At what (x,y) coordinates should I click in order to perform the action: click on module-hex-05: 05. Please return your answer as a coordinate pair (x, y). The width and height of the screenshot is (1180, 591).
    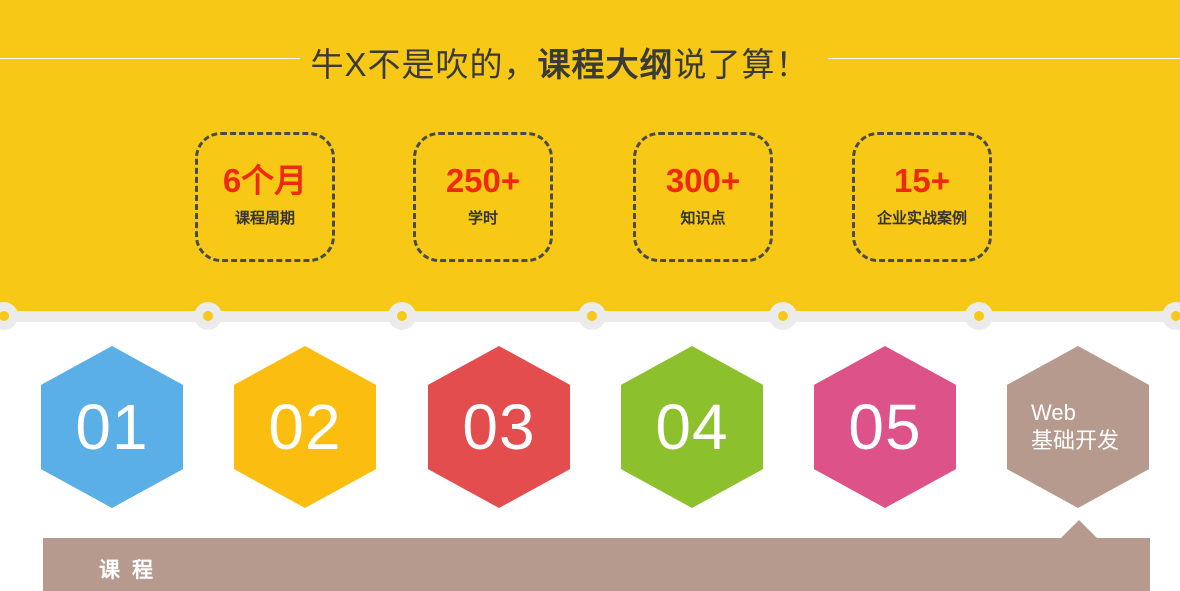
    Looking at the image, I should click on (885, 427).